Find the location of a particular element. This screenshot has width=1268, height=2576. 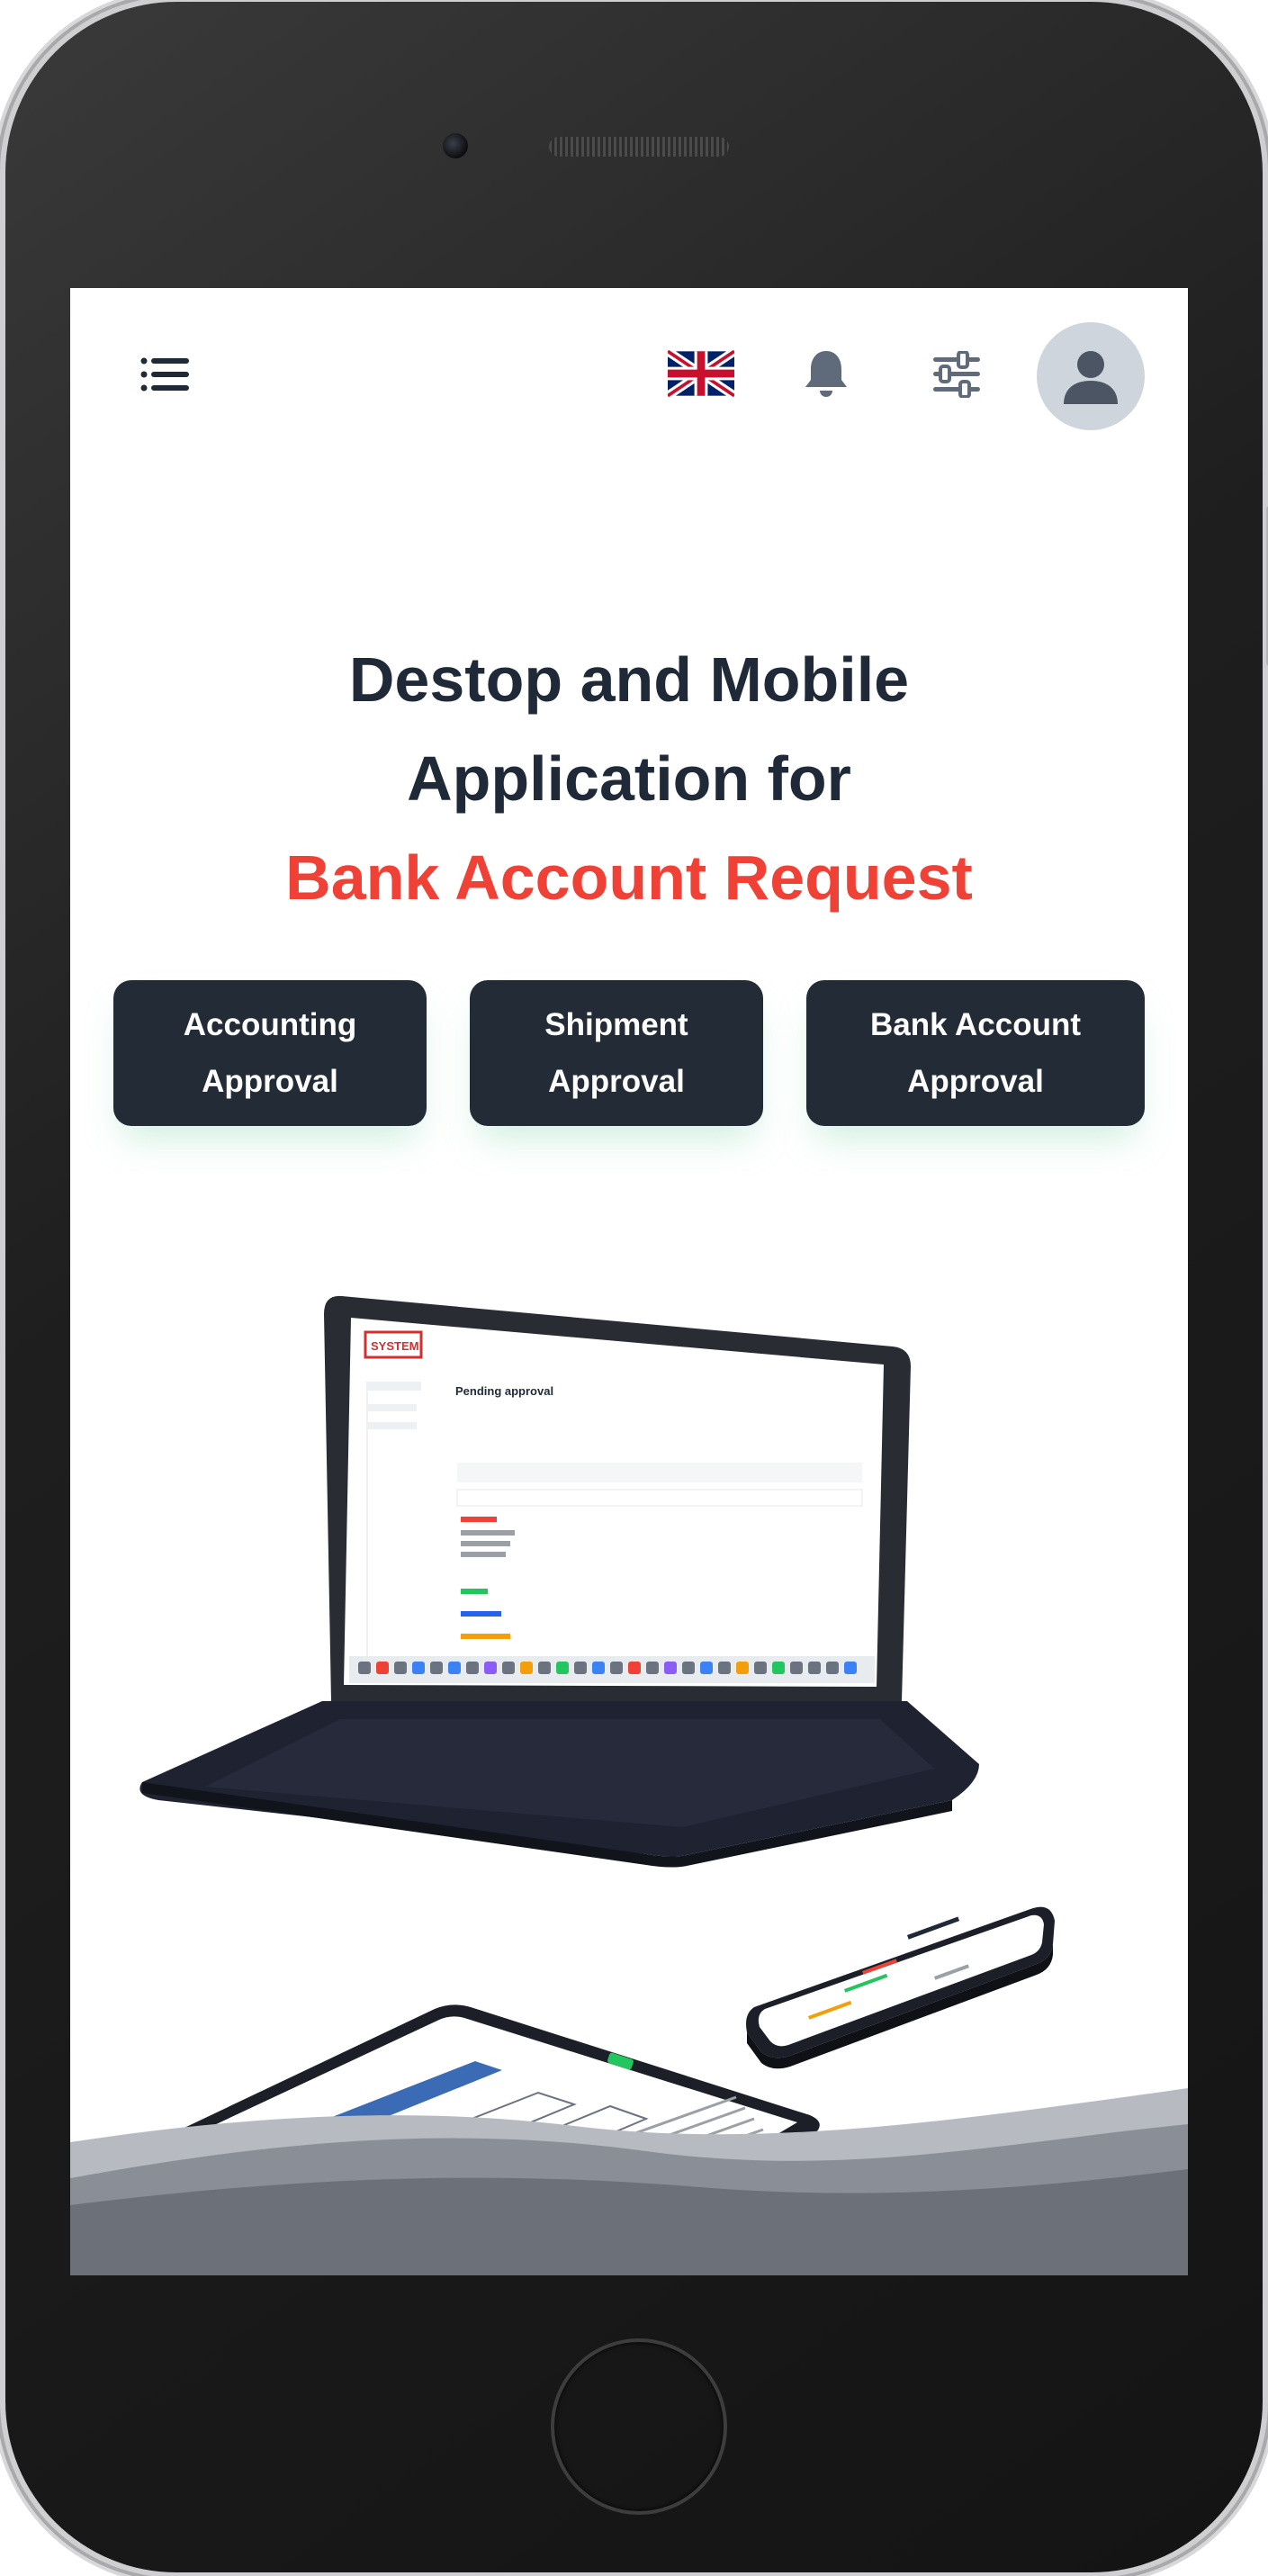

user-avatar-icon is located at coordinates (1091, 376).